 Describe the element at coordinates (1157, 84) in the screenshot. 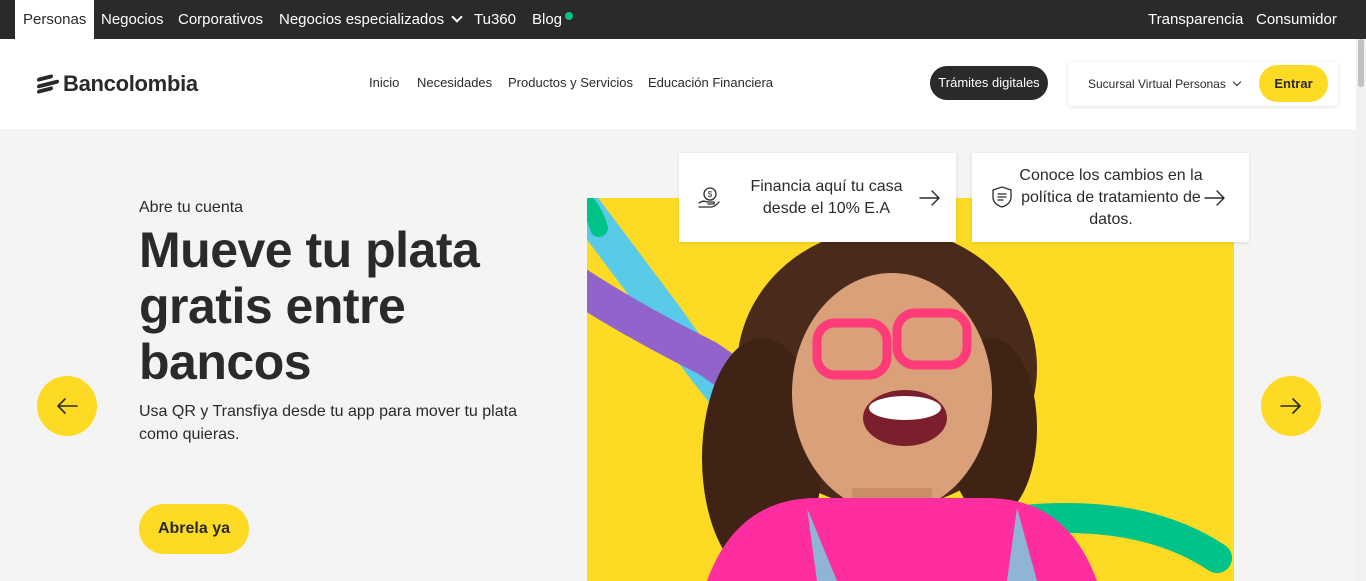

I see `sucursal-select-label: Sucursal Virtual Personas` at that location.